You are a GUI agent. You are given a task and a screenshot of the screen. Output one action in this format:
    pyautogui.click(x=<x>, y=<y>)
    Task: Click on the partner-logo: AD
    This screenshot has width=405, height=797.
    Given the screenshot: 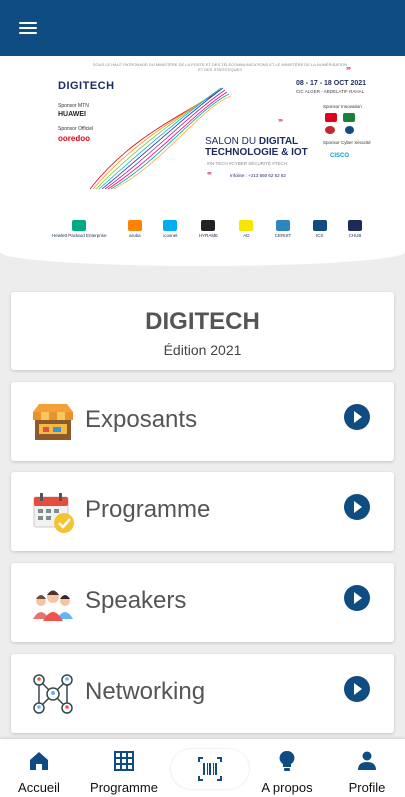 What is the action you would take?
    pyautogui.click(x=246, y=229)
    